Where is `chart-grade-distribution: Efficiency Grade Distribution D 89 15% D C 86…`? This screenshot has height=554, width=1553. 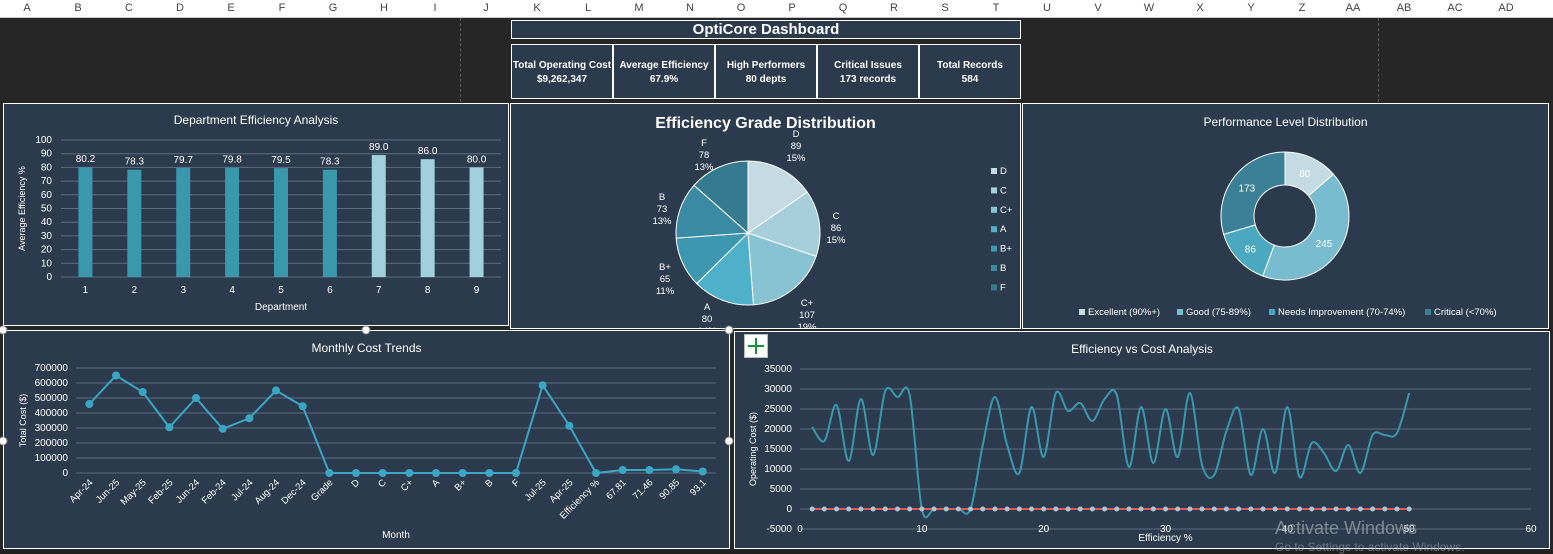 chart-grade-distribution: Efficiency Grade Distribution D 89 15% D C 86… is located at coordinates (765, 216).